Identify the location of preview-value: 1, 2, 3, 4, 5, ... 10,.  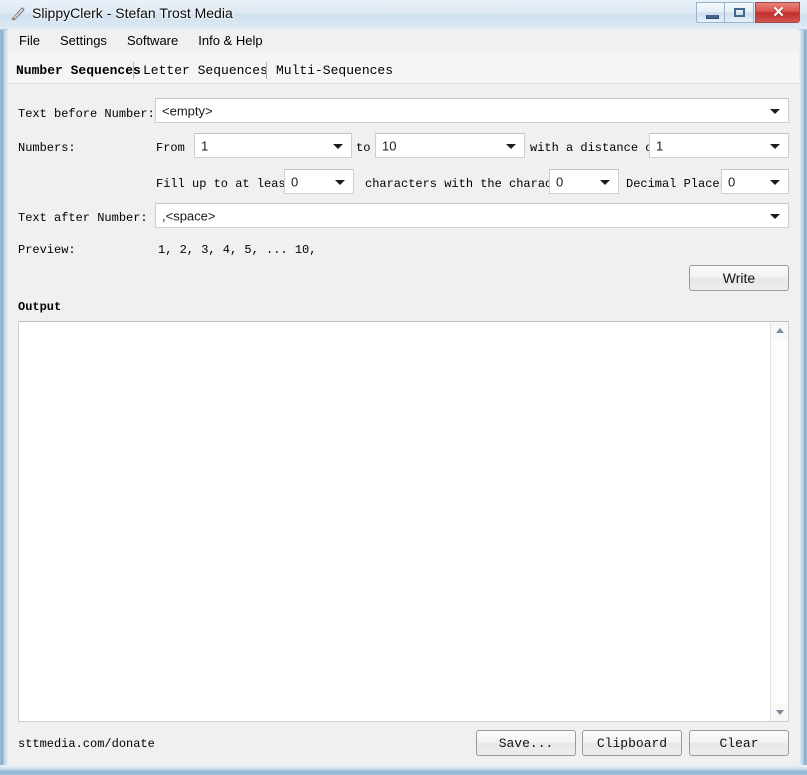
(237, 250).